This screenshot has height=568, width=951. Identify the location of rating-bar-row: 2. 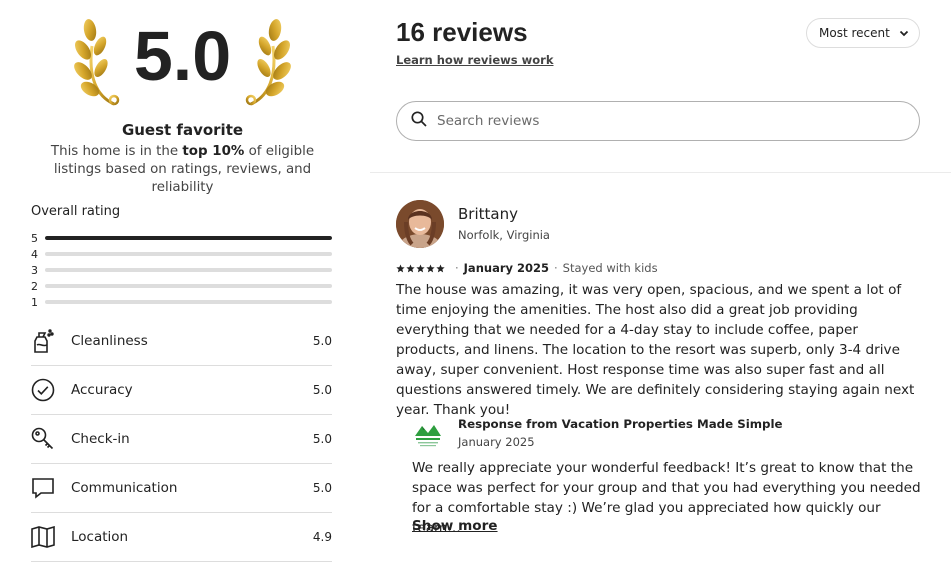
(181, 286).